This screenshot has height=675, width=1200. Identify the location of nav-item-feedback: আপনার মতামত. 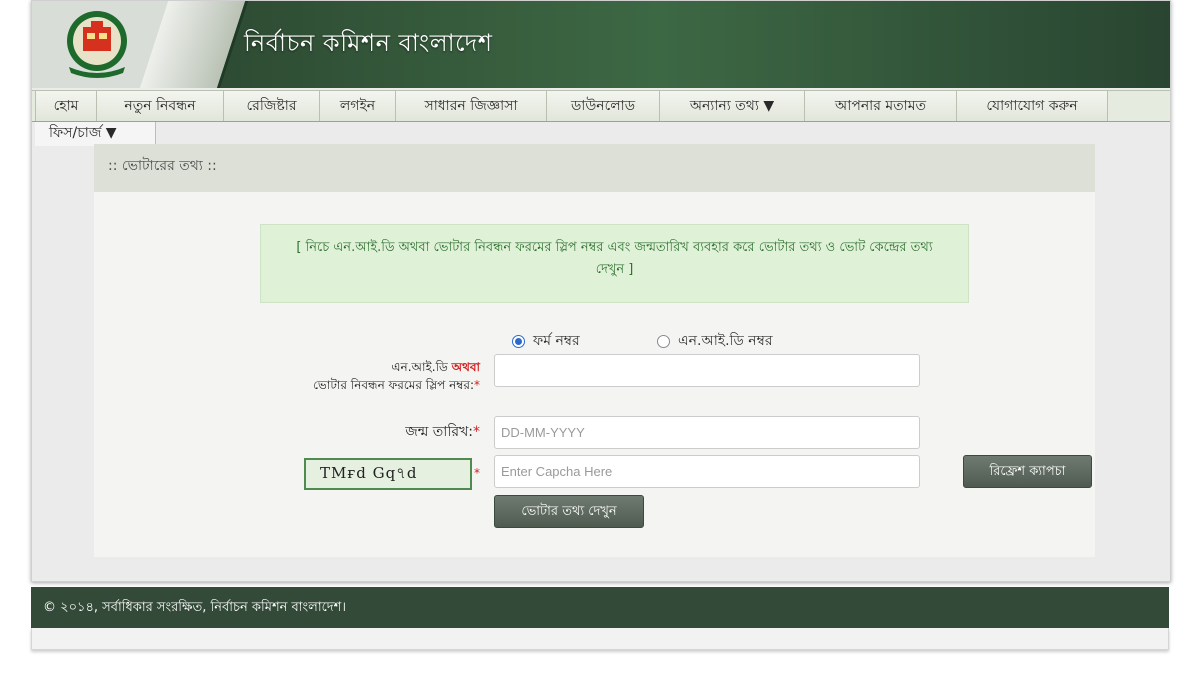
(881, 106).